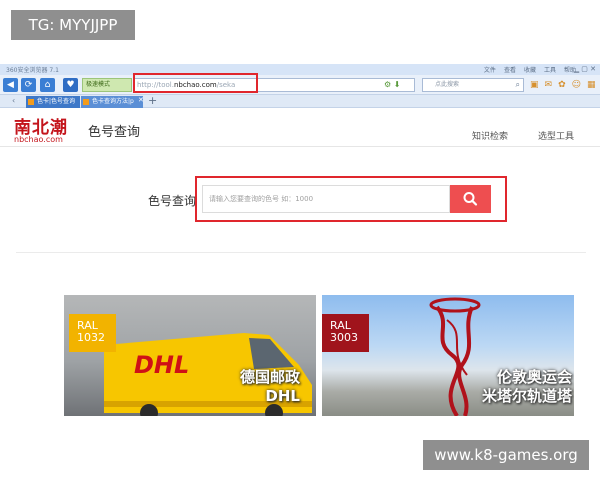 The image size is (600, 480). I want to click on card-caption: 德国邮政 DHL, so click(270, 387).